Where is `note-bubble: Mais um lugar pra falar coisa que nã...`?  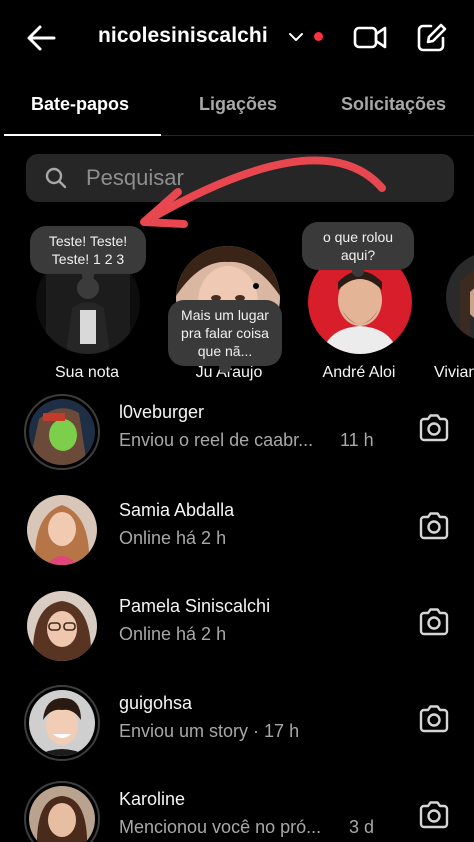 note-bubble: Mais um lugar pra falar coisa que nã... is located at coordinates (225, 336).